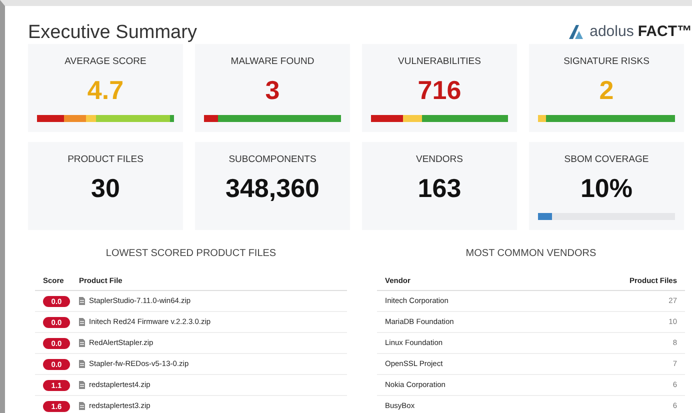 This screenshot has width=692, height=413. Describe the element at coordinates (272, 90) in the screenshot. I see `metric-value: 3` at that location.